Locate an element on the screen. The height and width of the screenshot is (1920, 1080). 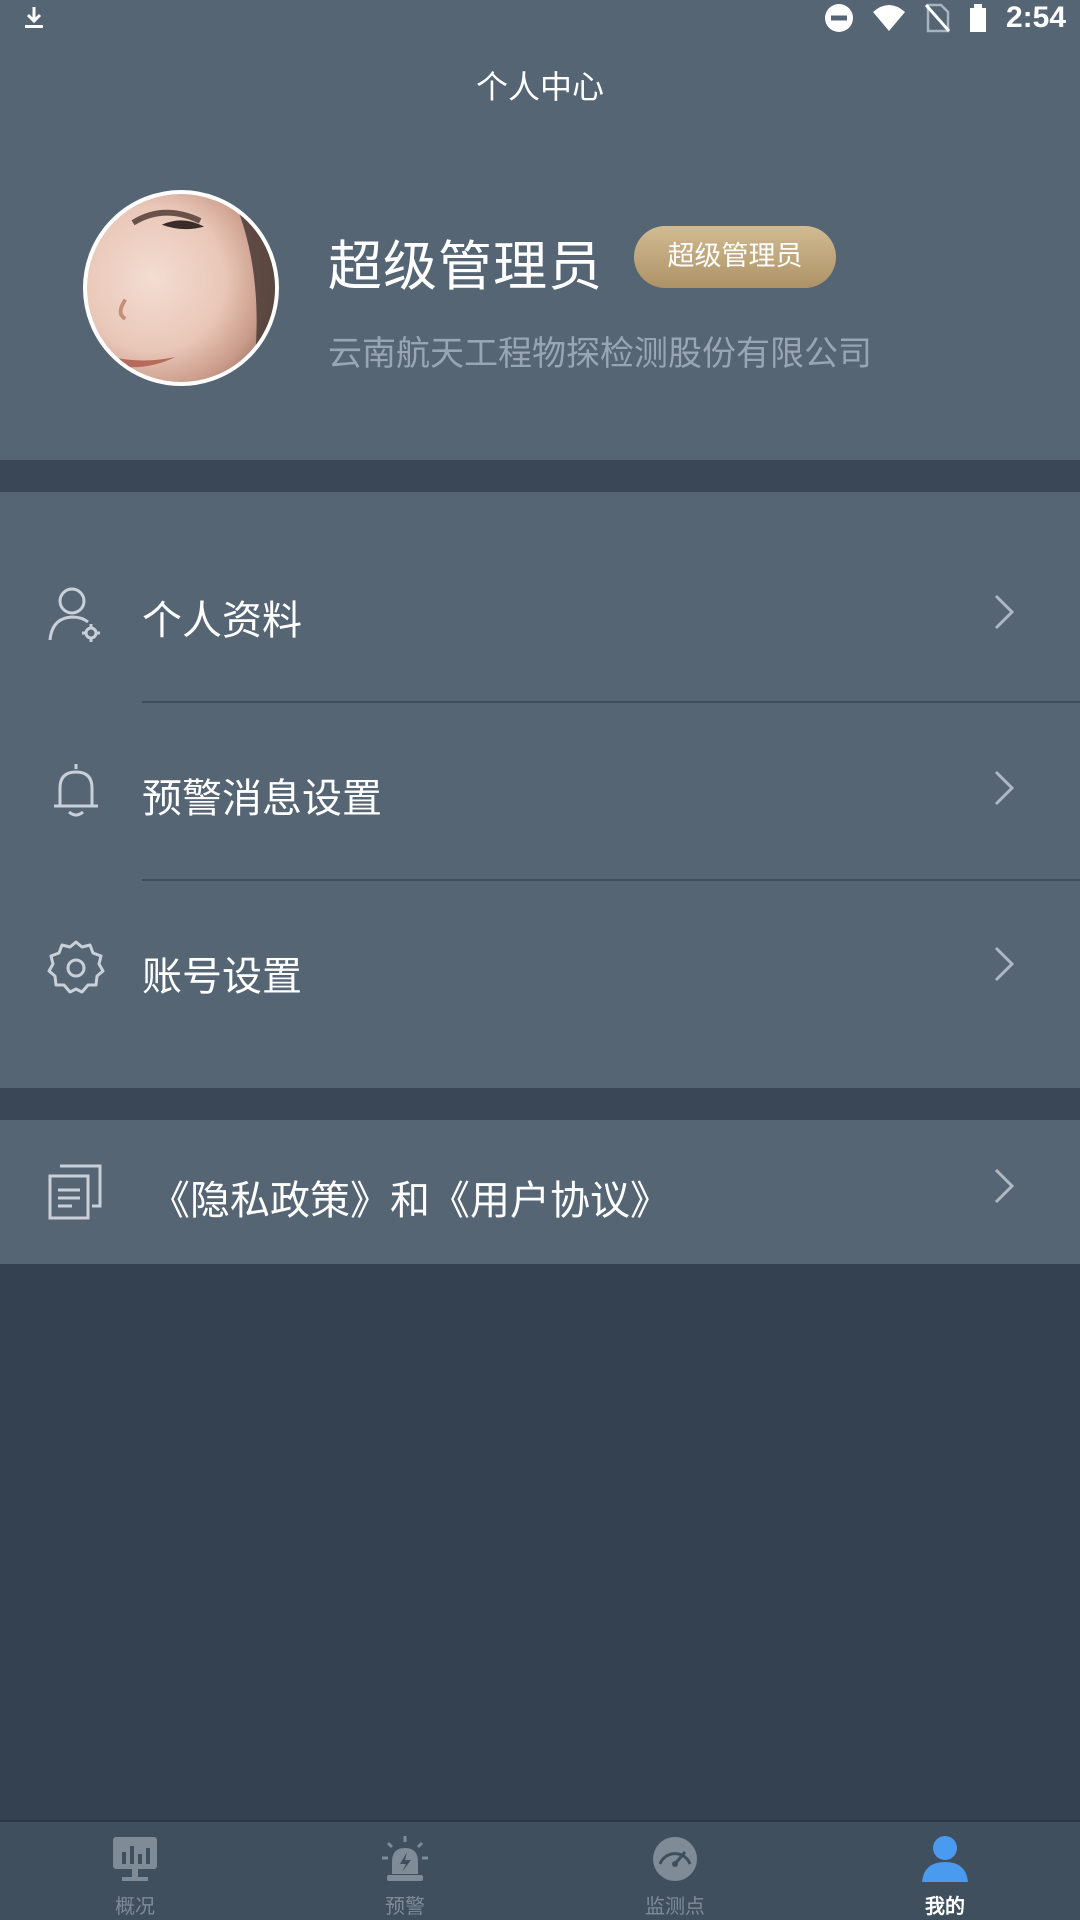
menu-item-alert-settings: 预警消息设置 is located at coordinates (540, 760).